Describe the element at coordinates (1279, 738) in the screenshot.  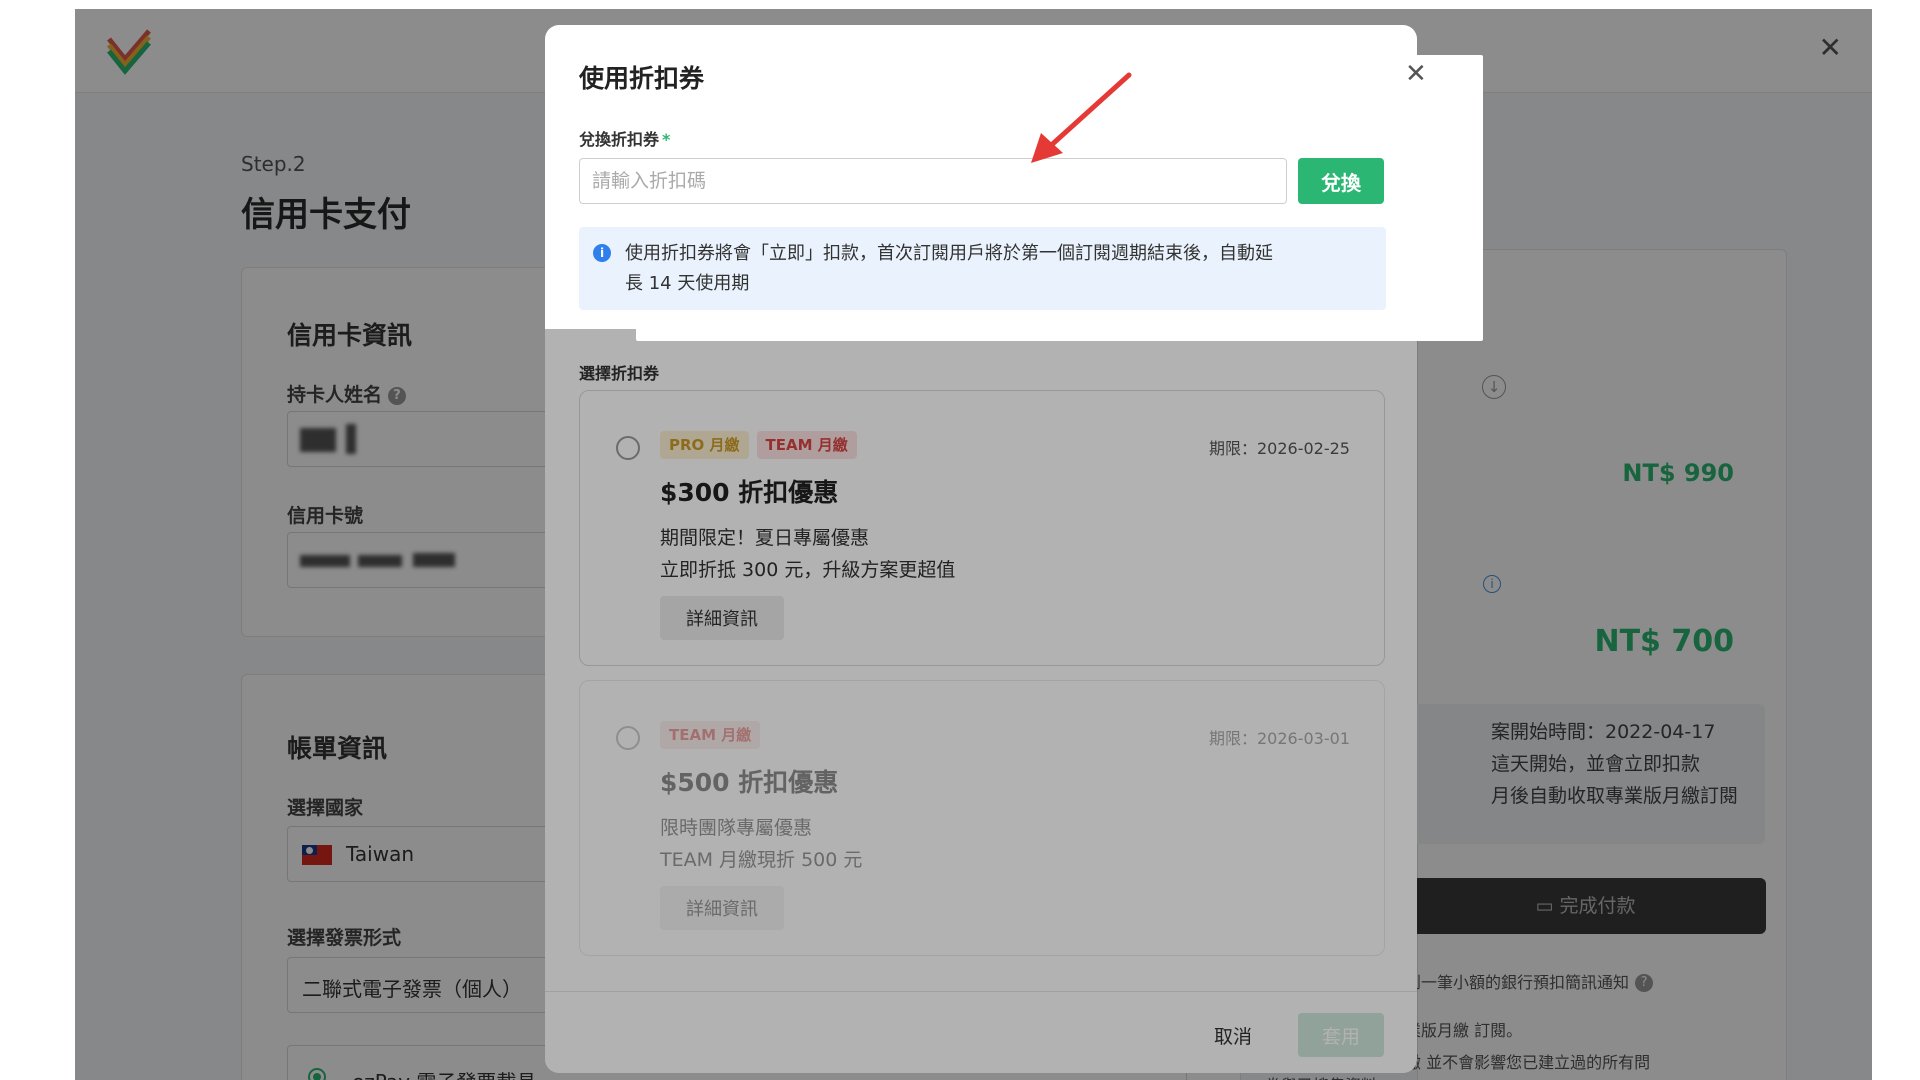
I see `coupon-expiry: 期限：2026-03-01` at that location.